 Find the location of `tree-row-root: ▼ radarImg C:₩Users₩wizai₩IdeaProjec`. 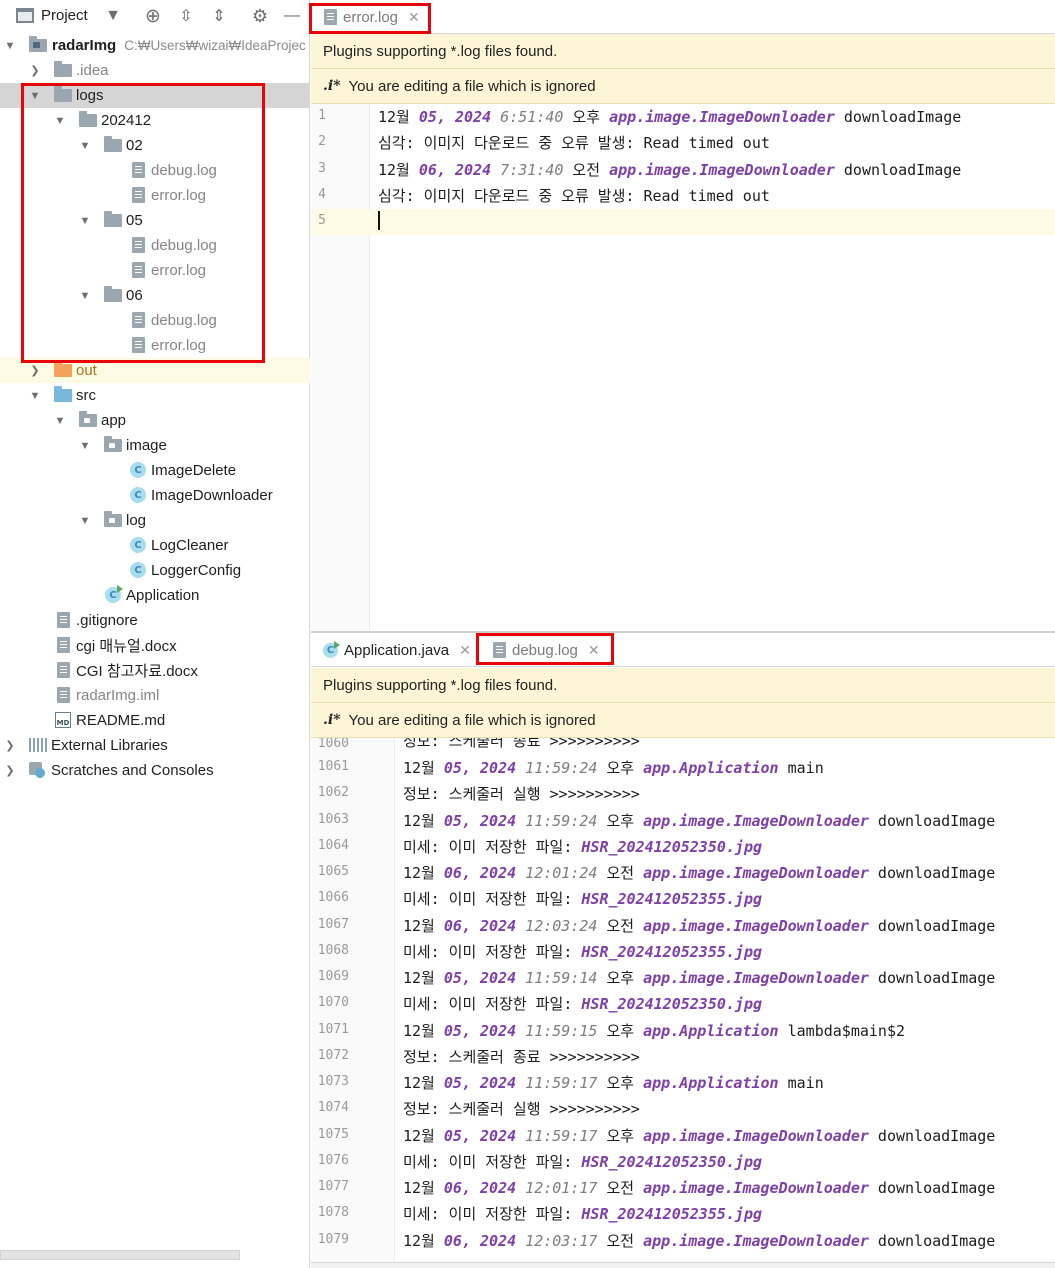

tree-row-root: ▼ radarImg C:₩Users₩wizai₩IdeaProjec is located at coordinates (155, 45).